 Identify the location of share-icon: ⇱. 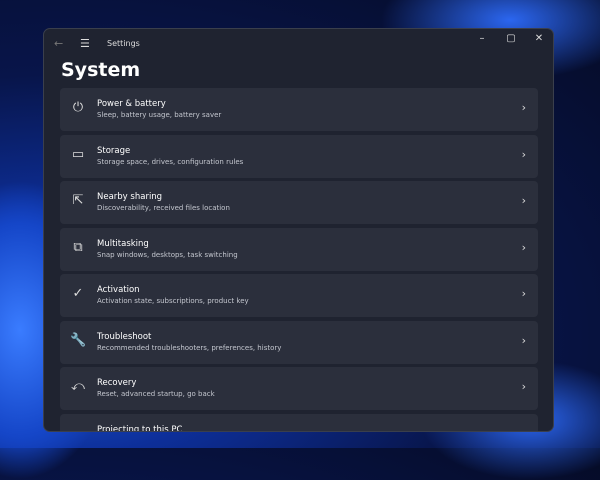
(78, 200).